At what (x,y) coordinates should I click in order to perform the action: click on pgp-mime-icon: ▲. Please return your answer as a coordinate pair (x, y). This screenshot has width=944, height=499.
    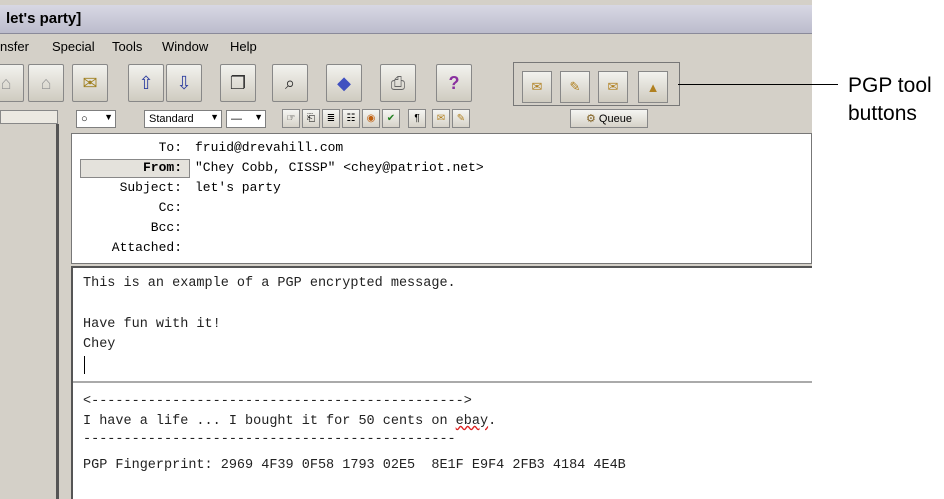
    Looking at the image, I should click on (653, 87).